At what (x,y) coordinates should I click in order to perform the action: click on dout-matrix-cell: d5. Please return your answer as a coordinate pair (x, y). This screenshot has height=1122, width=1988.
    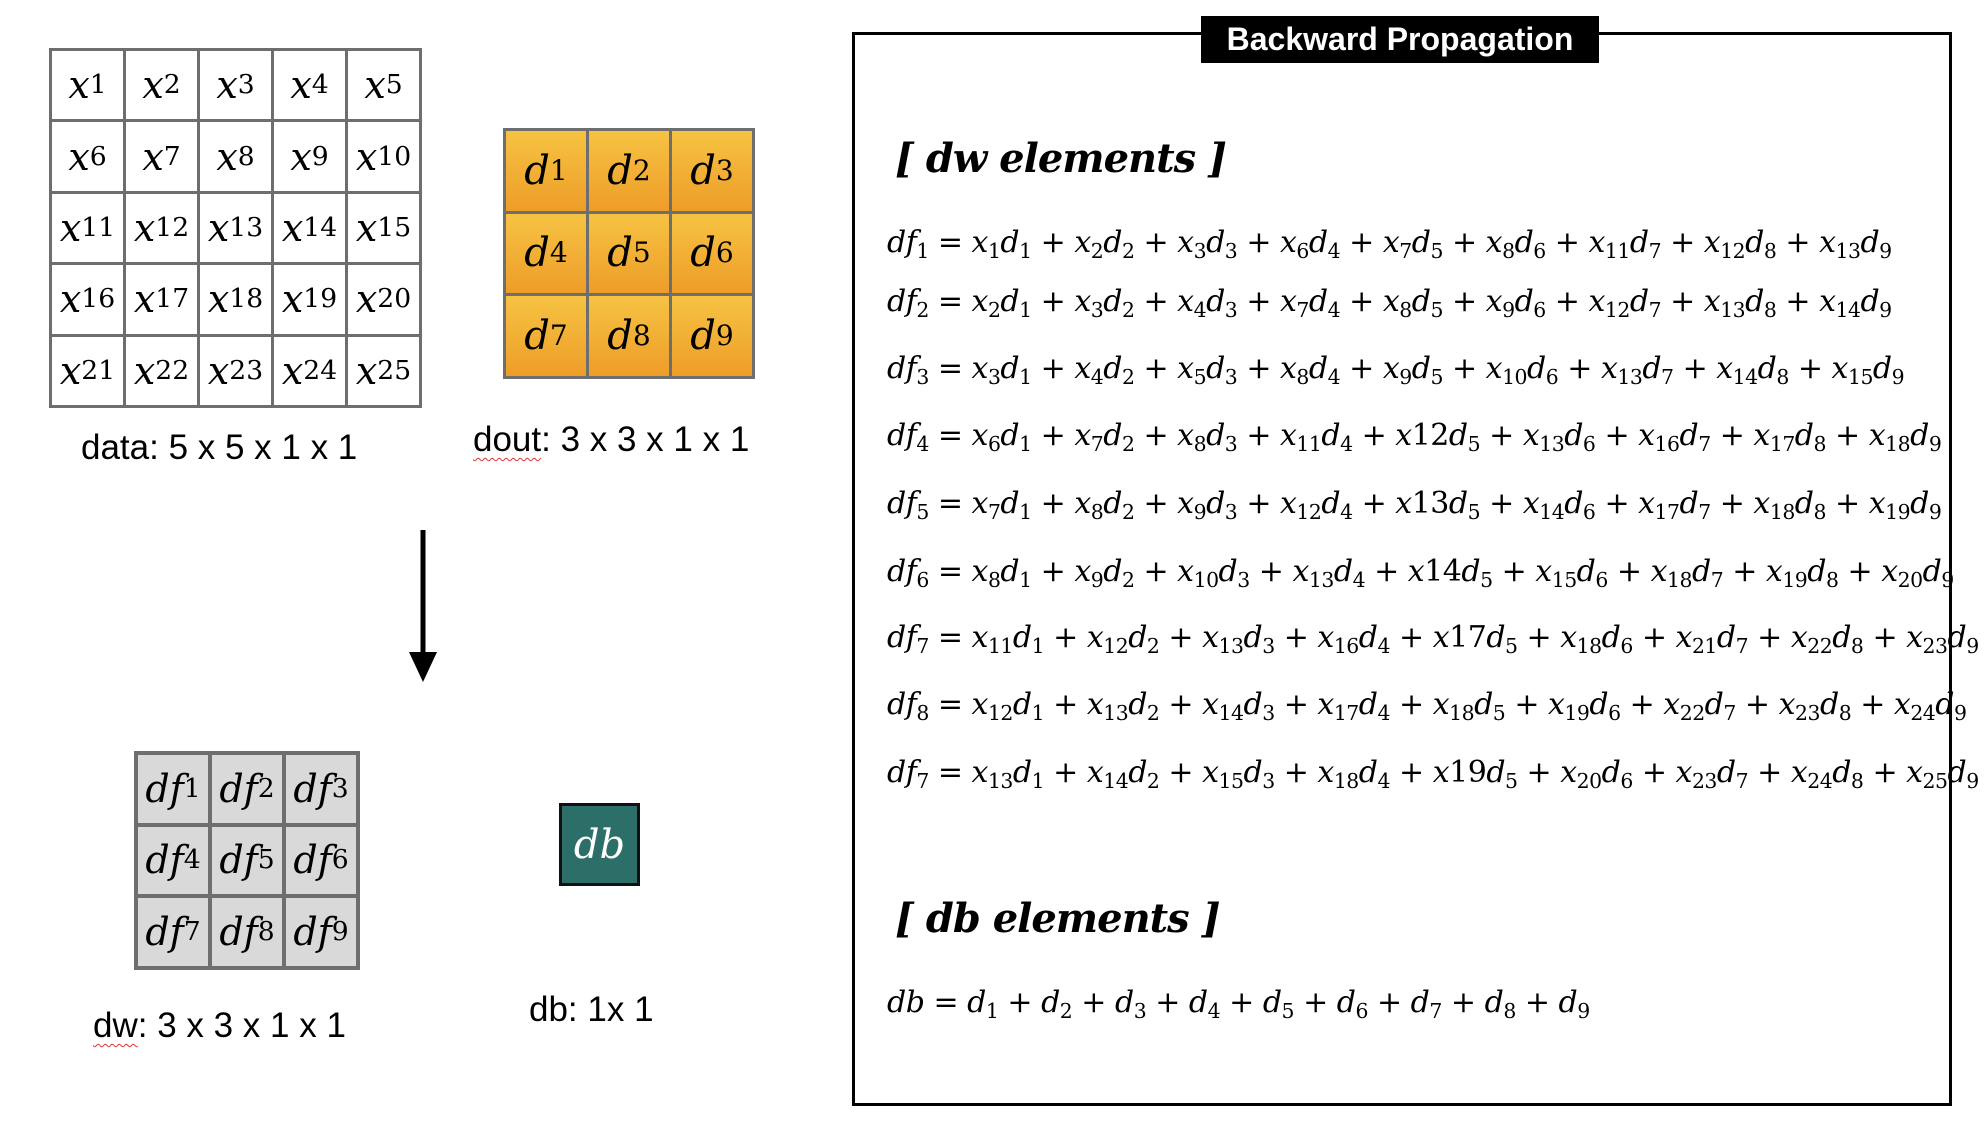
    Looking at the image, I should click on (629, 253).